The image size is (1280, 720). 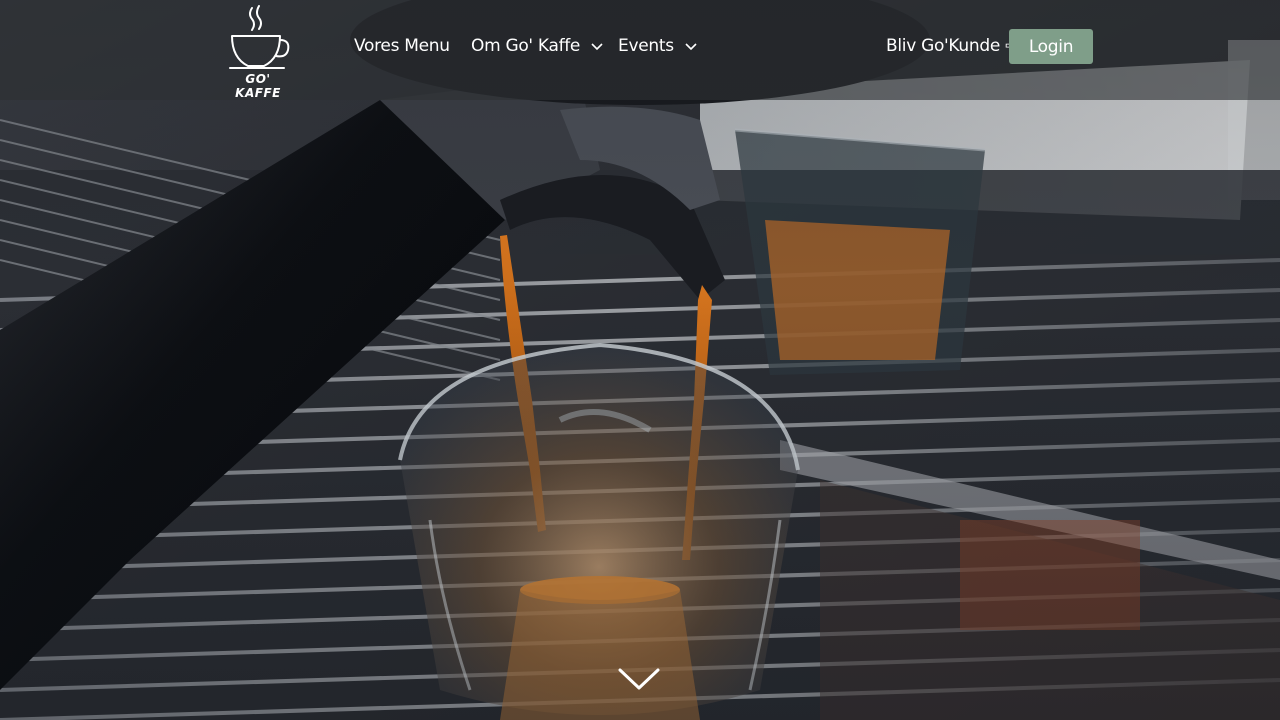 I want to click on nav-events-label: Events, so click(x=646, y=46).